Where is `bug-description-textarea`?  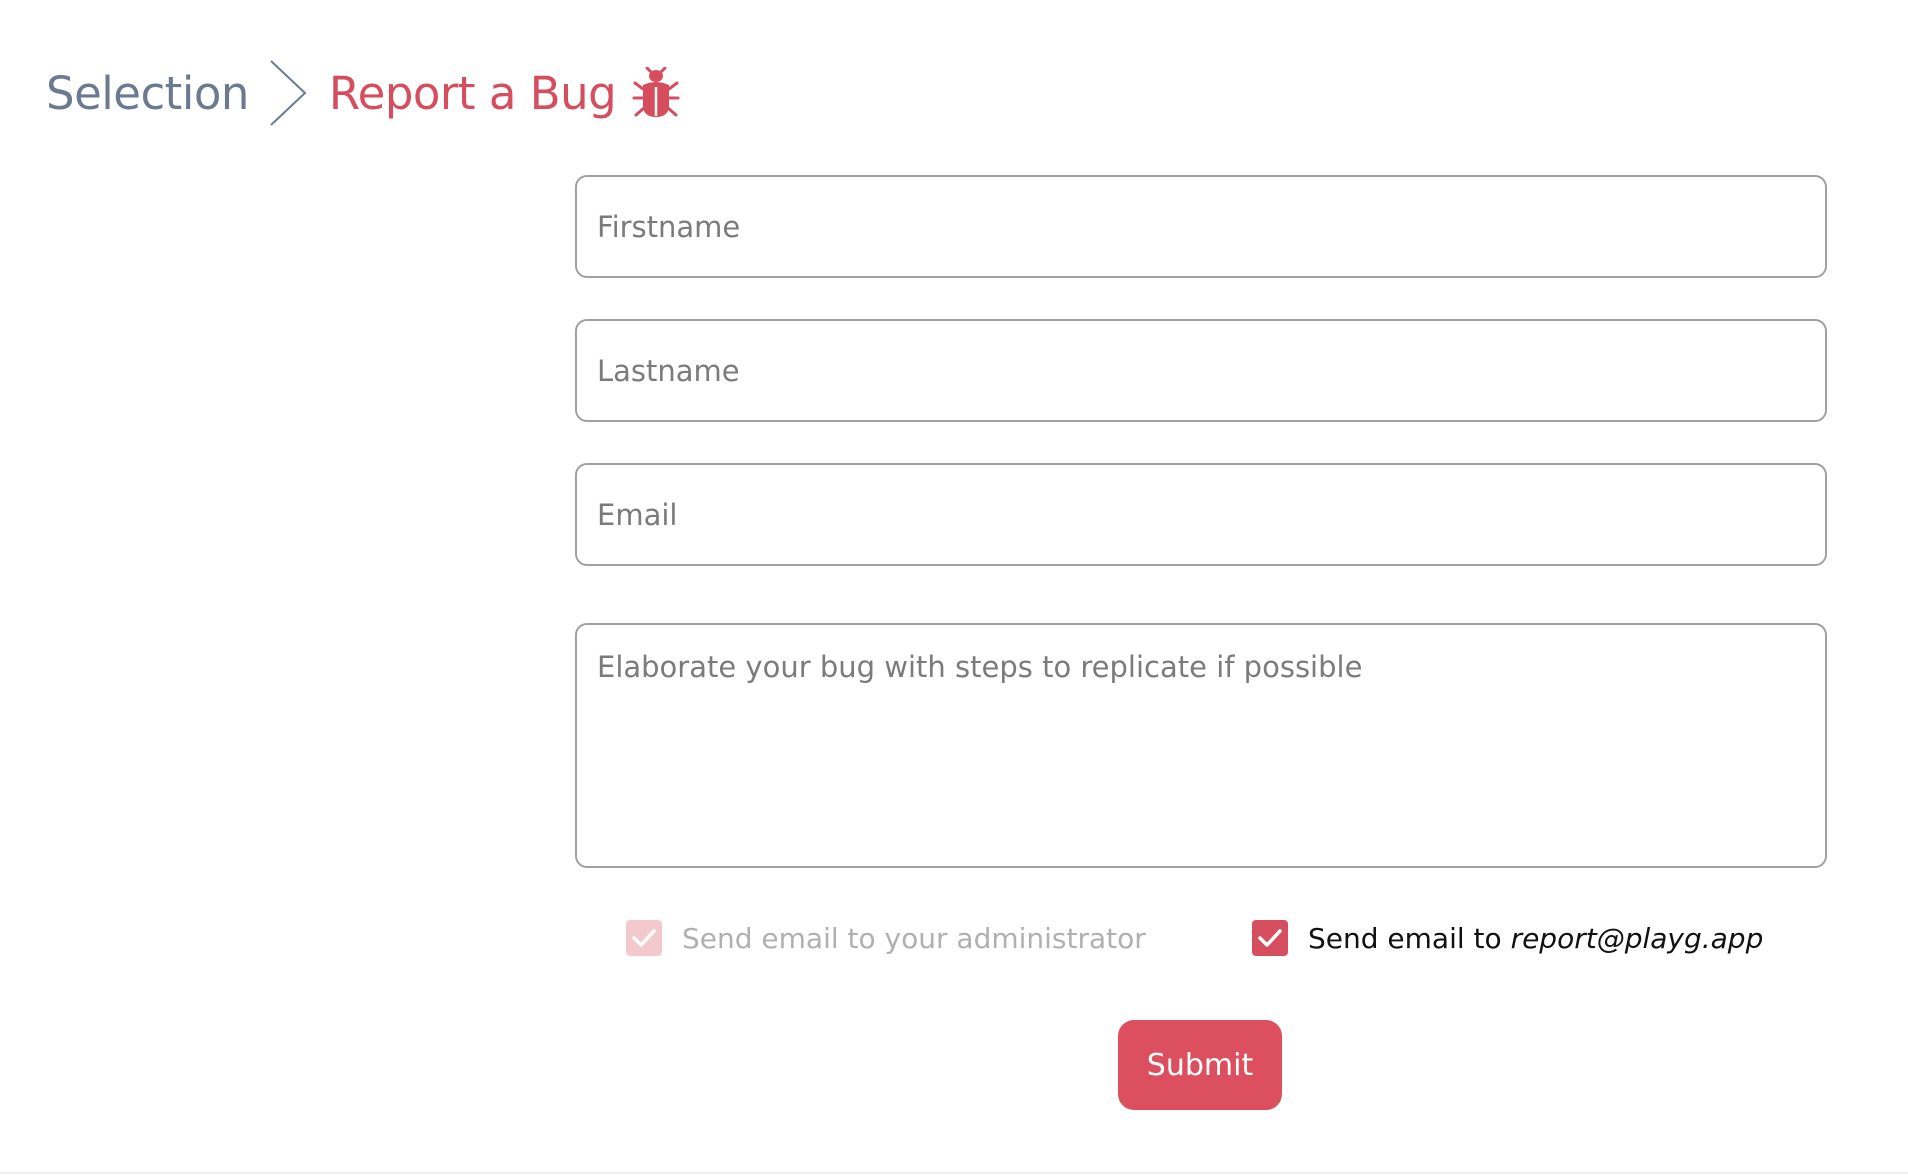
bug-description-textarea is located at coordinates (1201, 745).